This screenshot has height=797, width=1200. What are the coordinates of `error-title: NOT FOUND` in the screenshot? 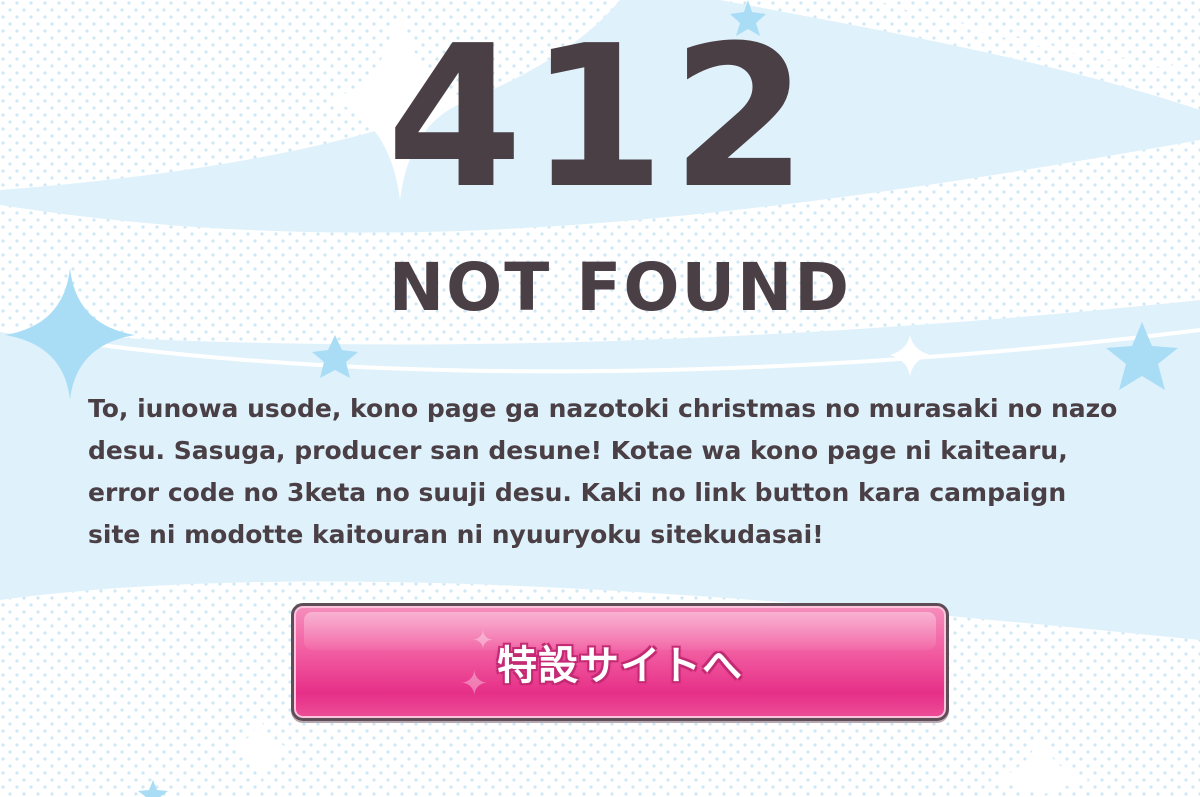 It's located at (620, 287).